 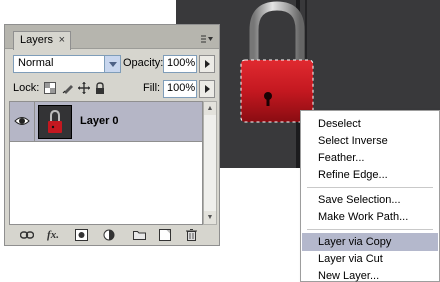 I want to click on lock-image-pixels-icon, so click(x=67, y=87).